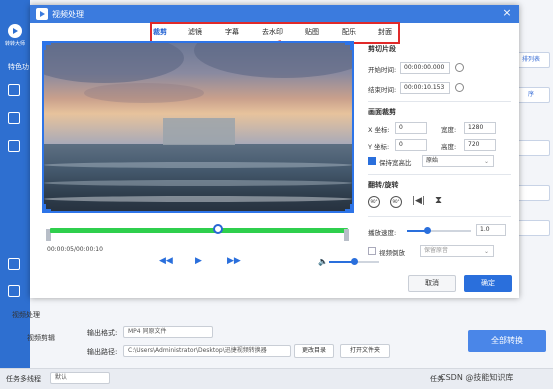 Image resolution: width=553 pixels, height=389 pixels. I want to click on keep-ratio-label: 保持宽高比, so click(395, 163).